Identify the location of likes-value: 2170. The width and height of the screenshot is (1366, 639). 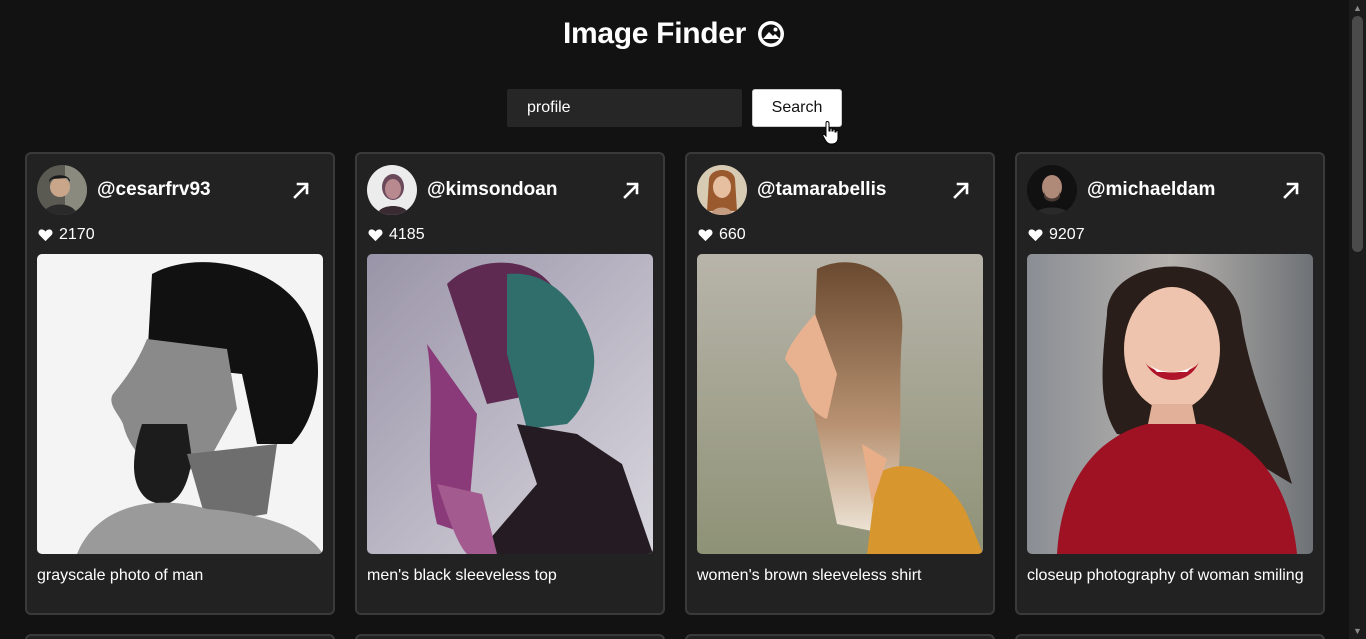
(77, 234).